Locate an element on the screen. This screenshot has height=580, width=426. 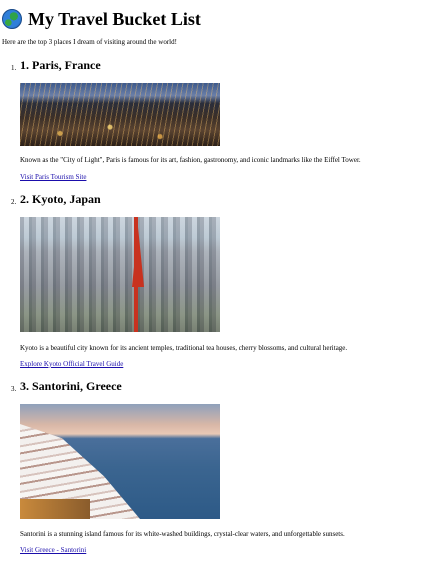
list-number: 1. is located at coordinates (14, 68).